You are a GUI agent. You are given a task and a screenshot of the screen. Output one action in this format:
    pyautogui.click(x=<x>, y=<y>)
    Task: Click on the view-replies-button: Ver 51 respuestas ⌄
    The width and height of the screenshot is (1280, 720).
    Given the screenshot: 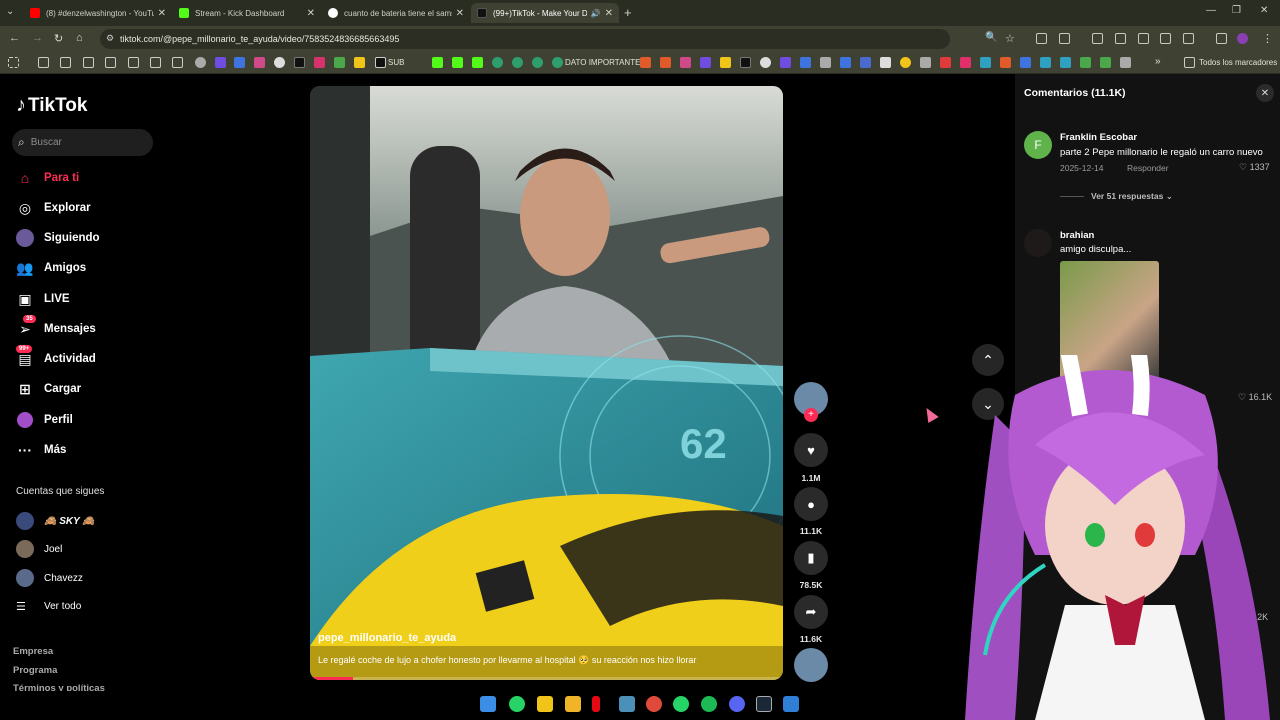 What is the action you would take?
    pyautogui.click(x=1132, y=196)
    